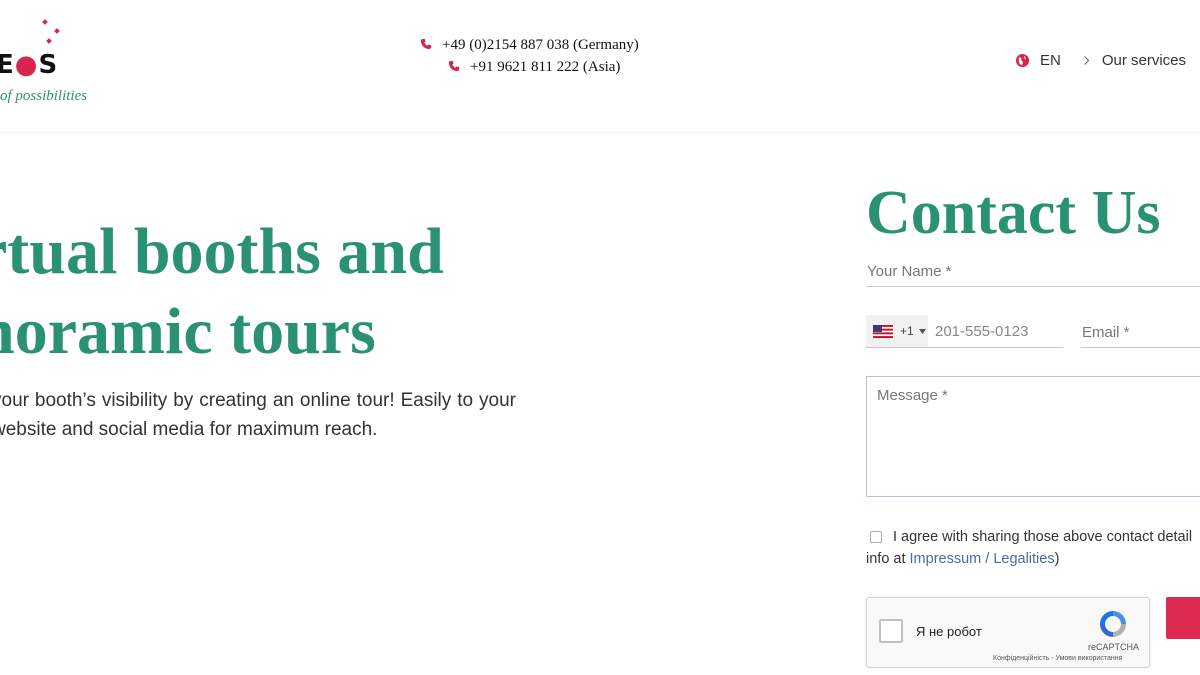  I want to click on phone-link-asia: +91 9621 811 222 (Asia), so click(550, 67).